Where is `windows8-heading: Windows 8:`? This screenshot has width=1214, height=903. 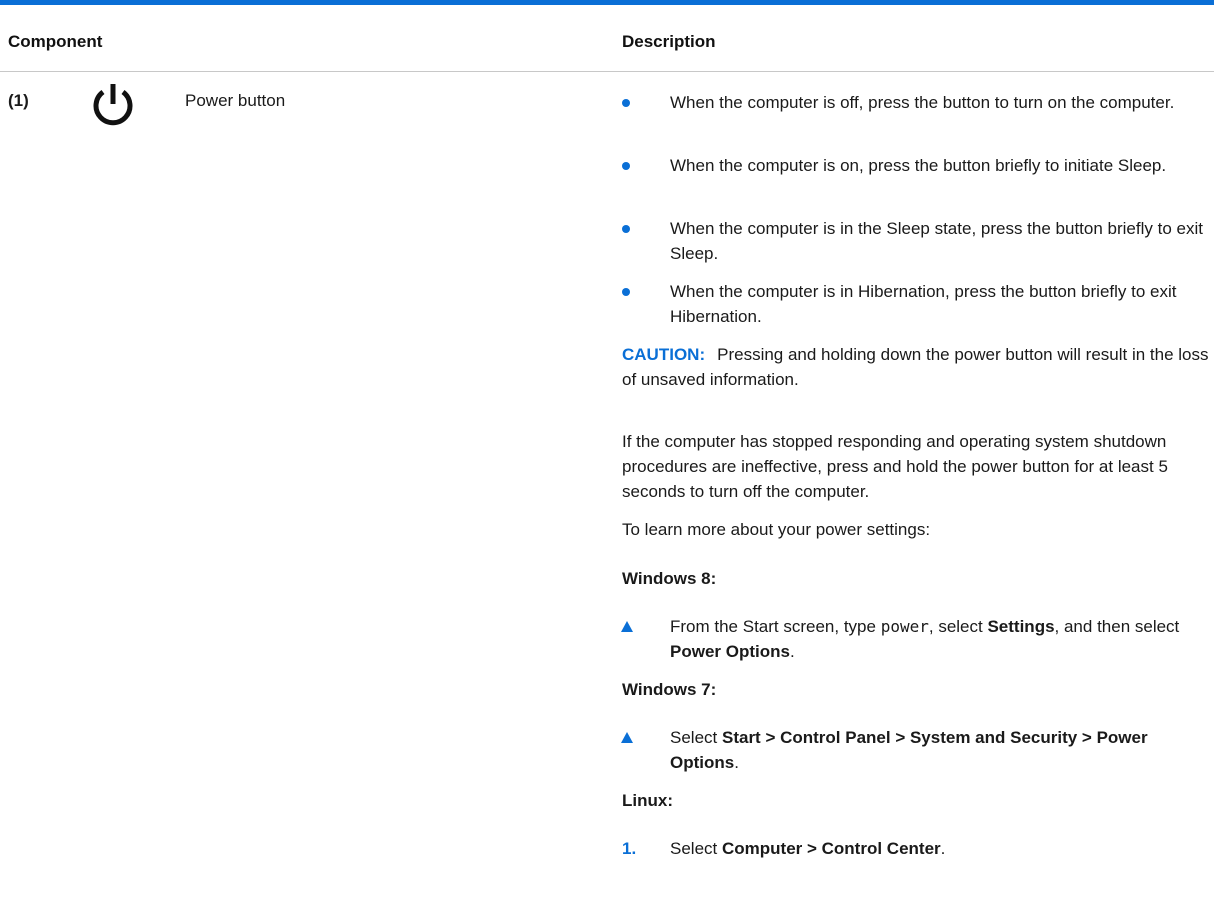
windows8-heading: Windows 8: is located at coordinates (669, 578).